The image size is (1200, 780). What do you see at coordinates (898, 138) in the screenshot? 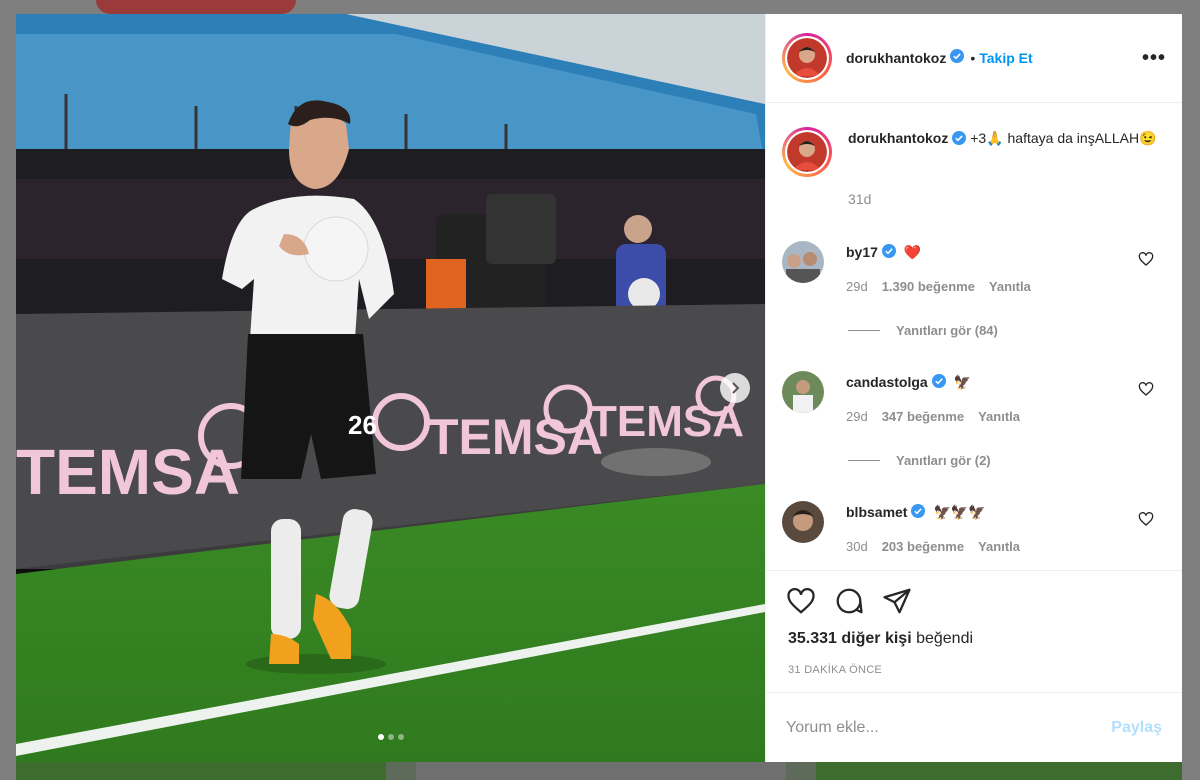
I see `caption-username: dorukhantokoz` at bounding box center [898, 138].